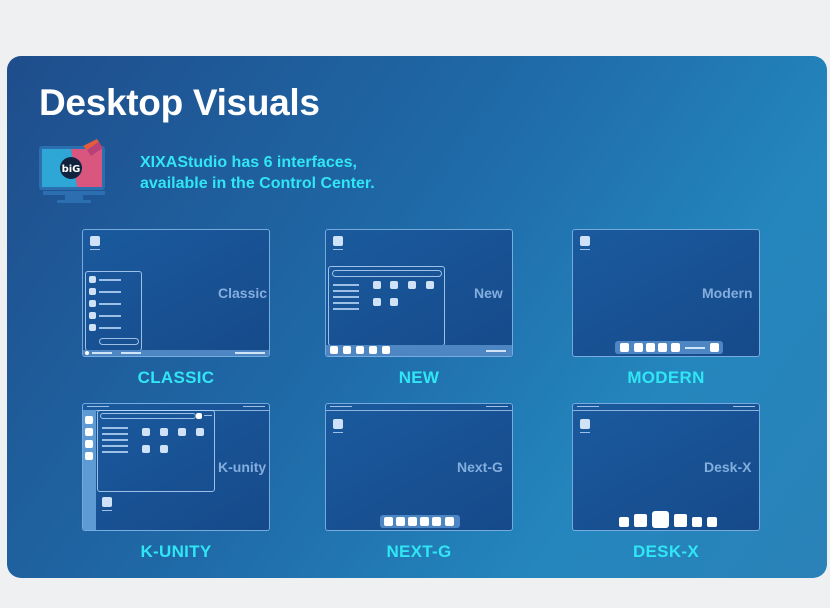  I want to click on subtitle-line-1: XIXAStudio has 6 interfaces,, so click(248, 162).